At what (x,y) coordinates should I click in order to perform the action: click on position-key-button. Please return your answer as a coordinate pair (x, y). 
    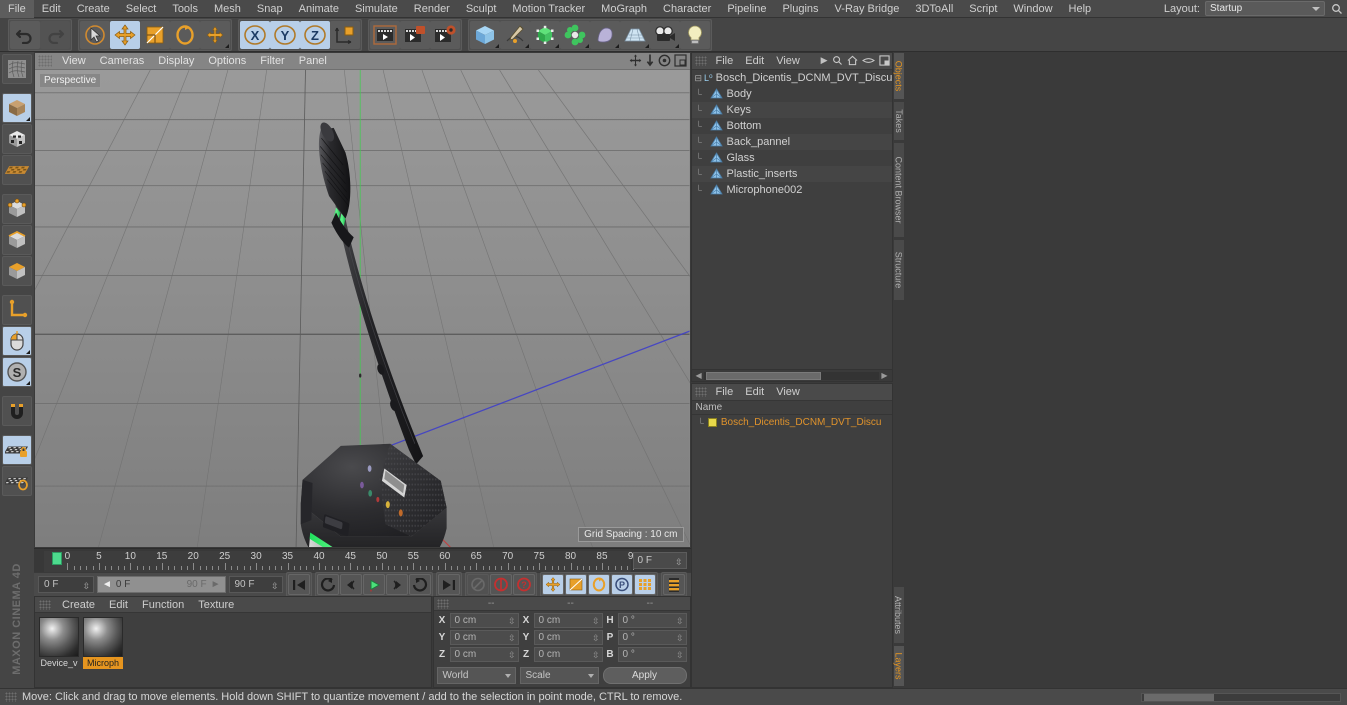
    Looking at the image, I should click on (552, 584).